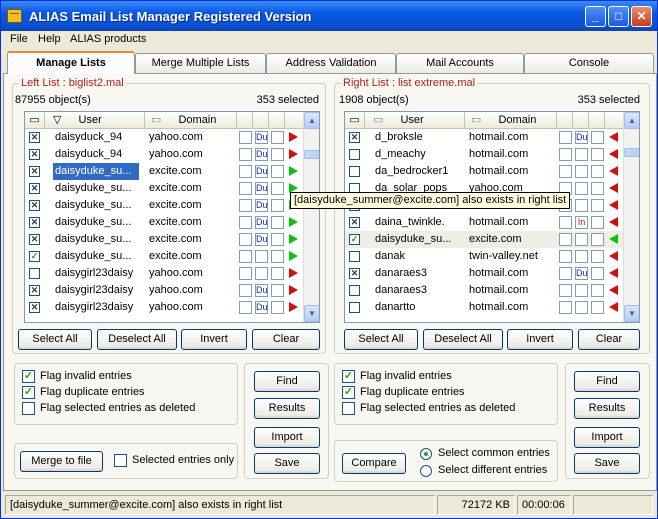  Describe the element at coordinates (484, 307) in the screenshot. I see `table-row: danartto hotmail.com` at that location.